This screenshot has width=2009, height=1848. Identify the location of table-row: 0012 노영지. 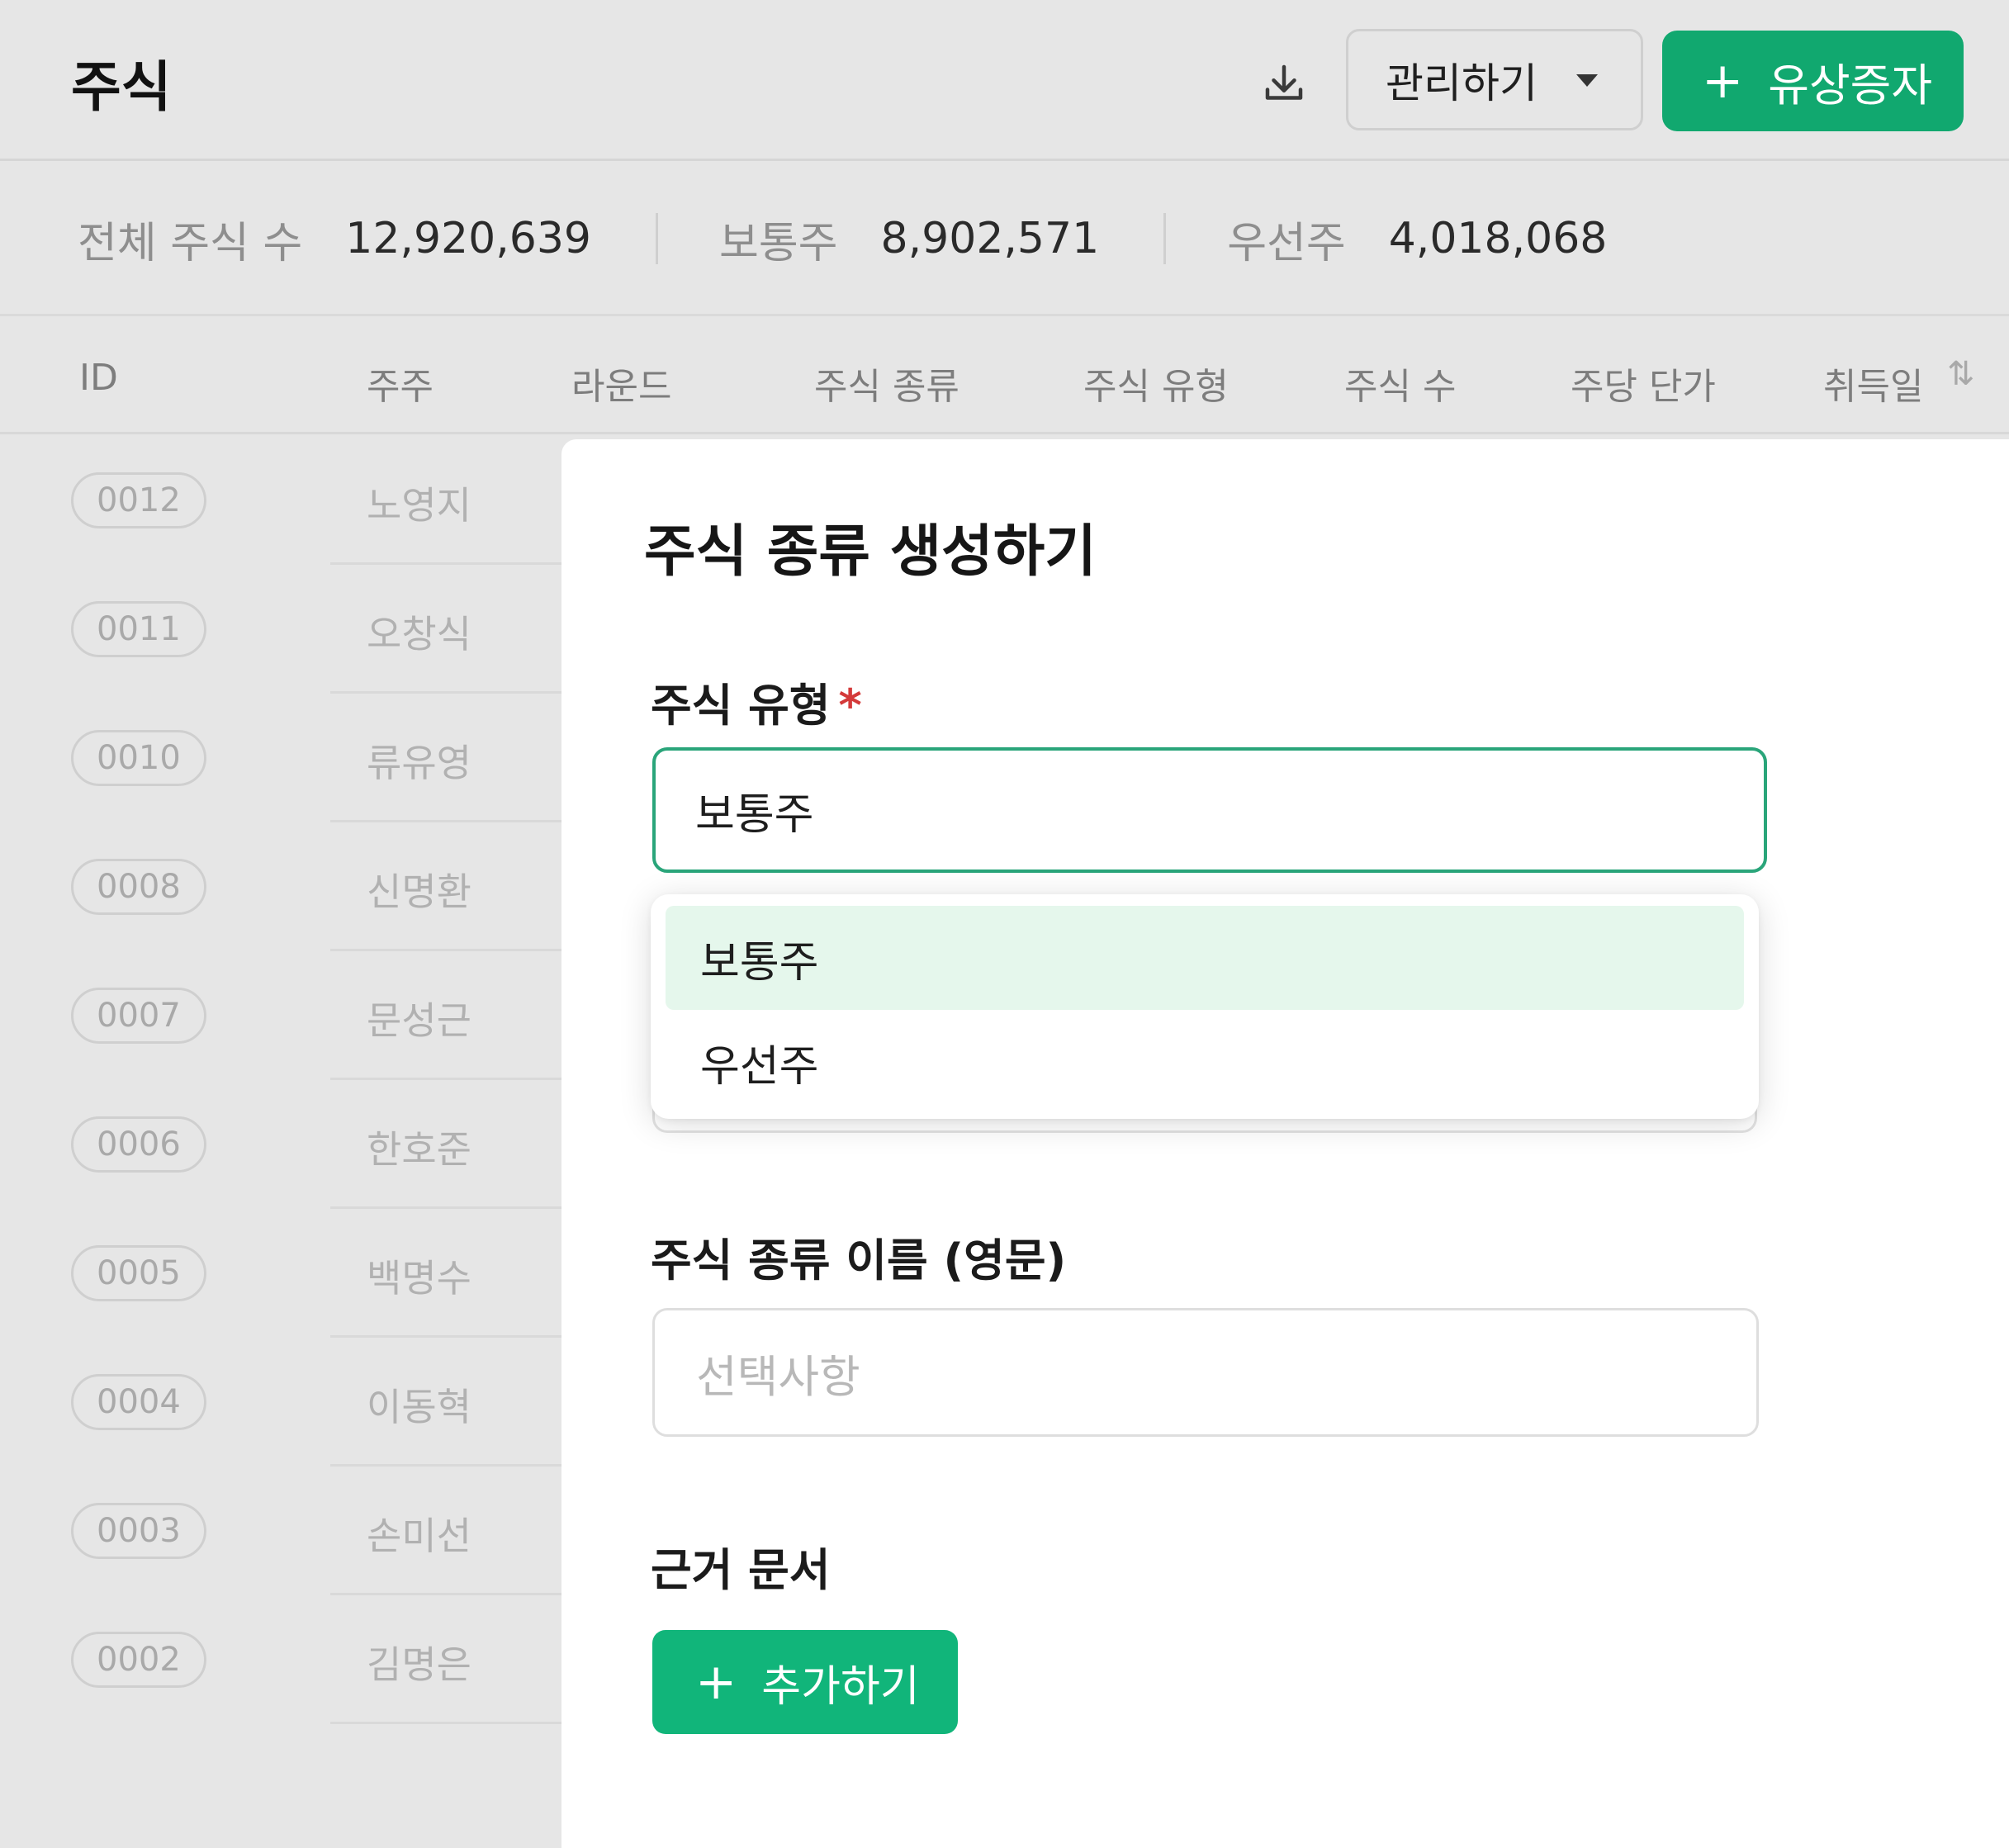
(280, 500).